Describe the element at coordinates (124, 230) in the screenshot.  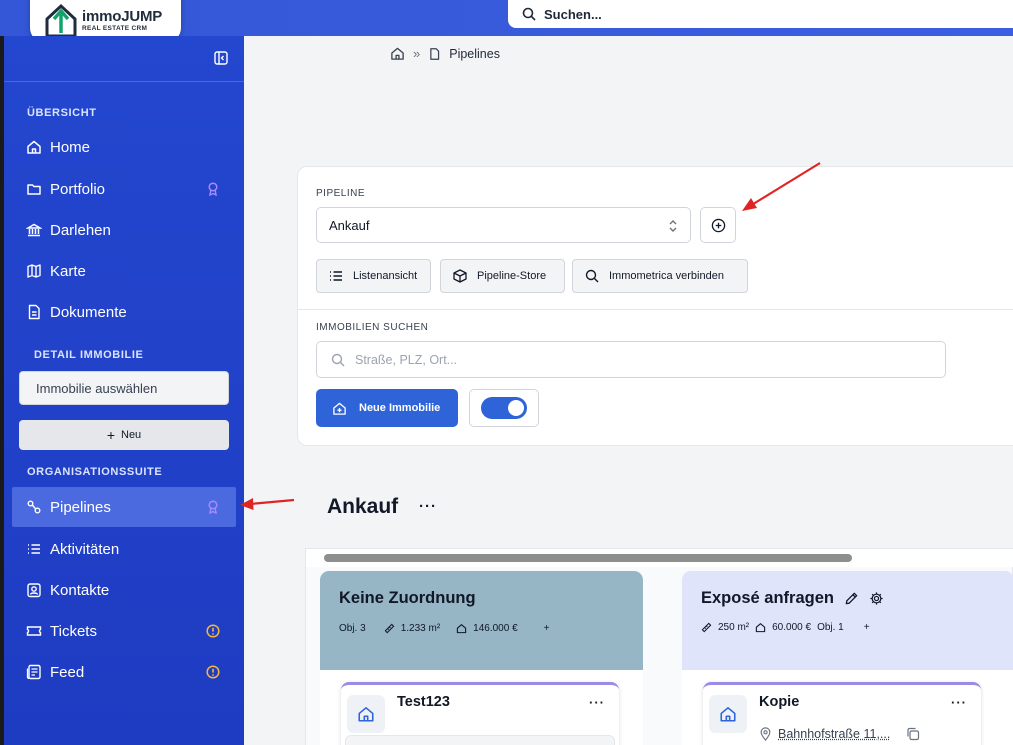
I see `sidebar-item-darlehen: Darlehen` at that location.